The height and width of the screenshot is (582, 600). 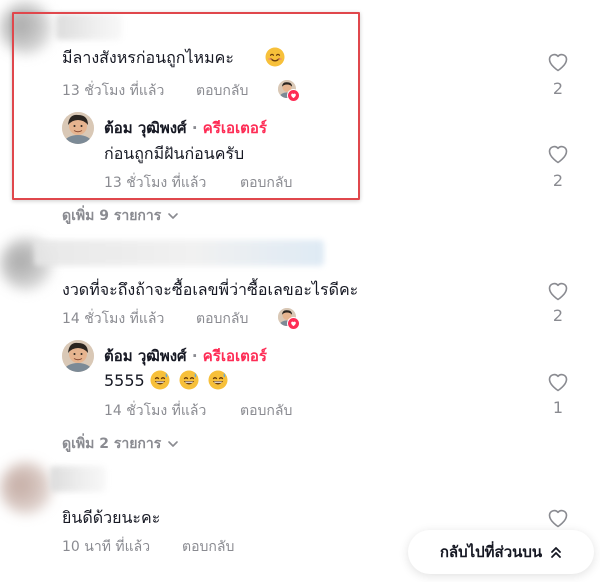 What do you see at coordinates (234, 356) in the screenshot?
I see `creator-badge: ครีเอเตอร์` at bounding box center [234, 356].